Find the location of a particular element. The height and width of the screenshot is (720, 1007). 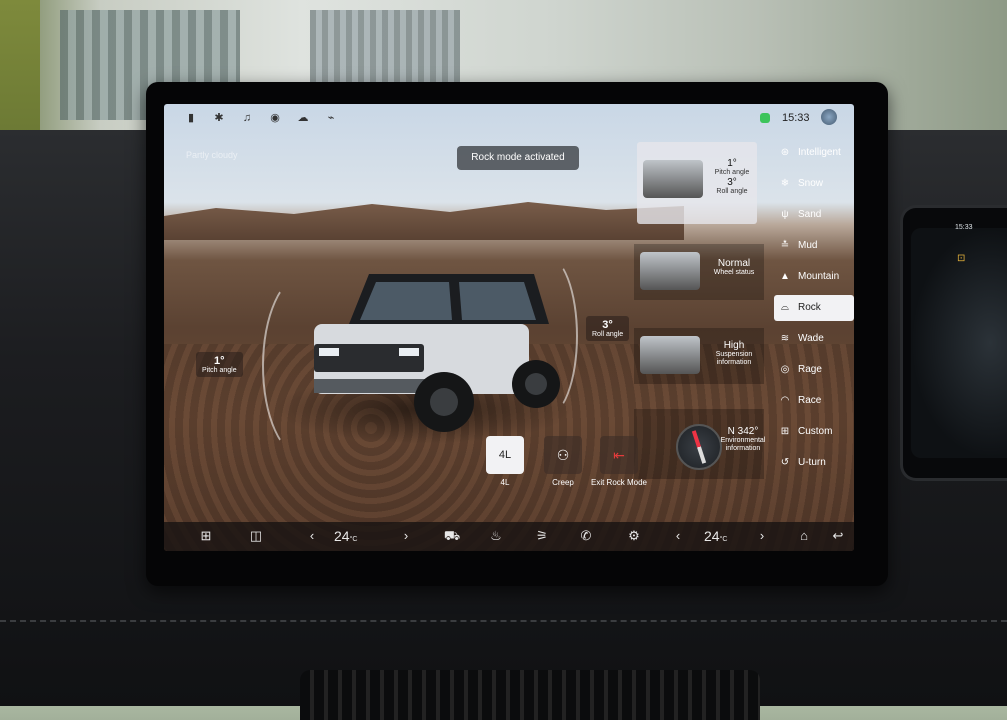

mode-label: Custom is located at coordinates (815, 431).